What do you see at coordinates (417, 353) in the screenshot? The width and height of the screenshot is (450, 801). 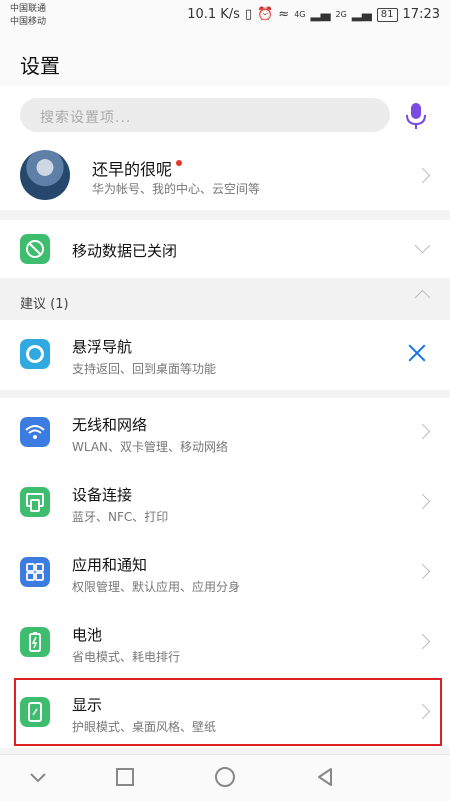 I see `close-icon` at bounding box center [417, 353].